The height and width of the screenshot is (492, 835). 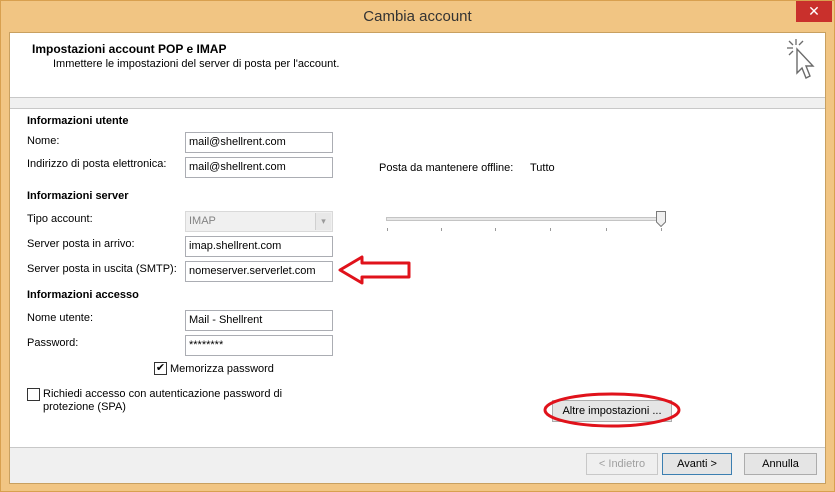 I want to click on account-type-value: IMAP, so click(x=202, y=221).